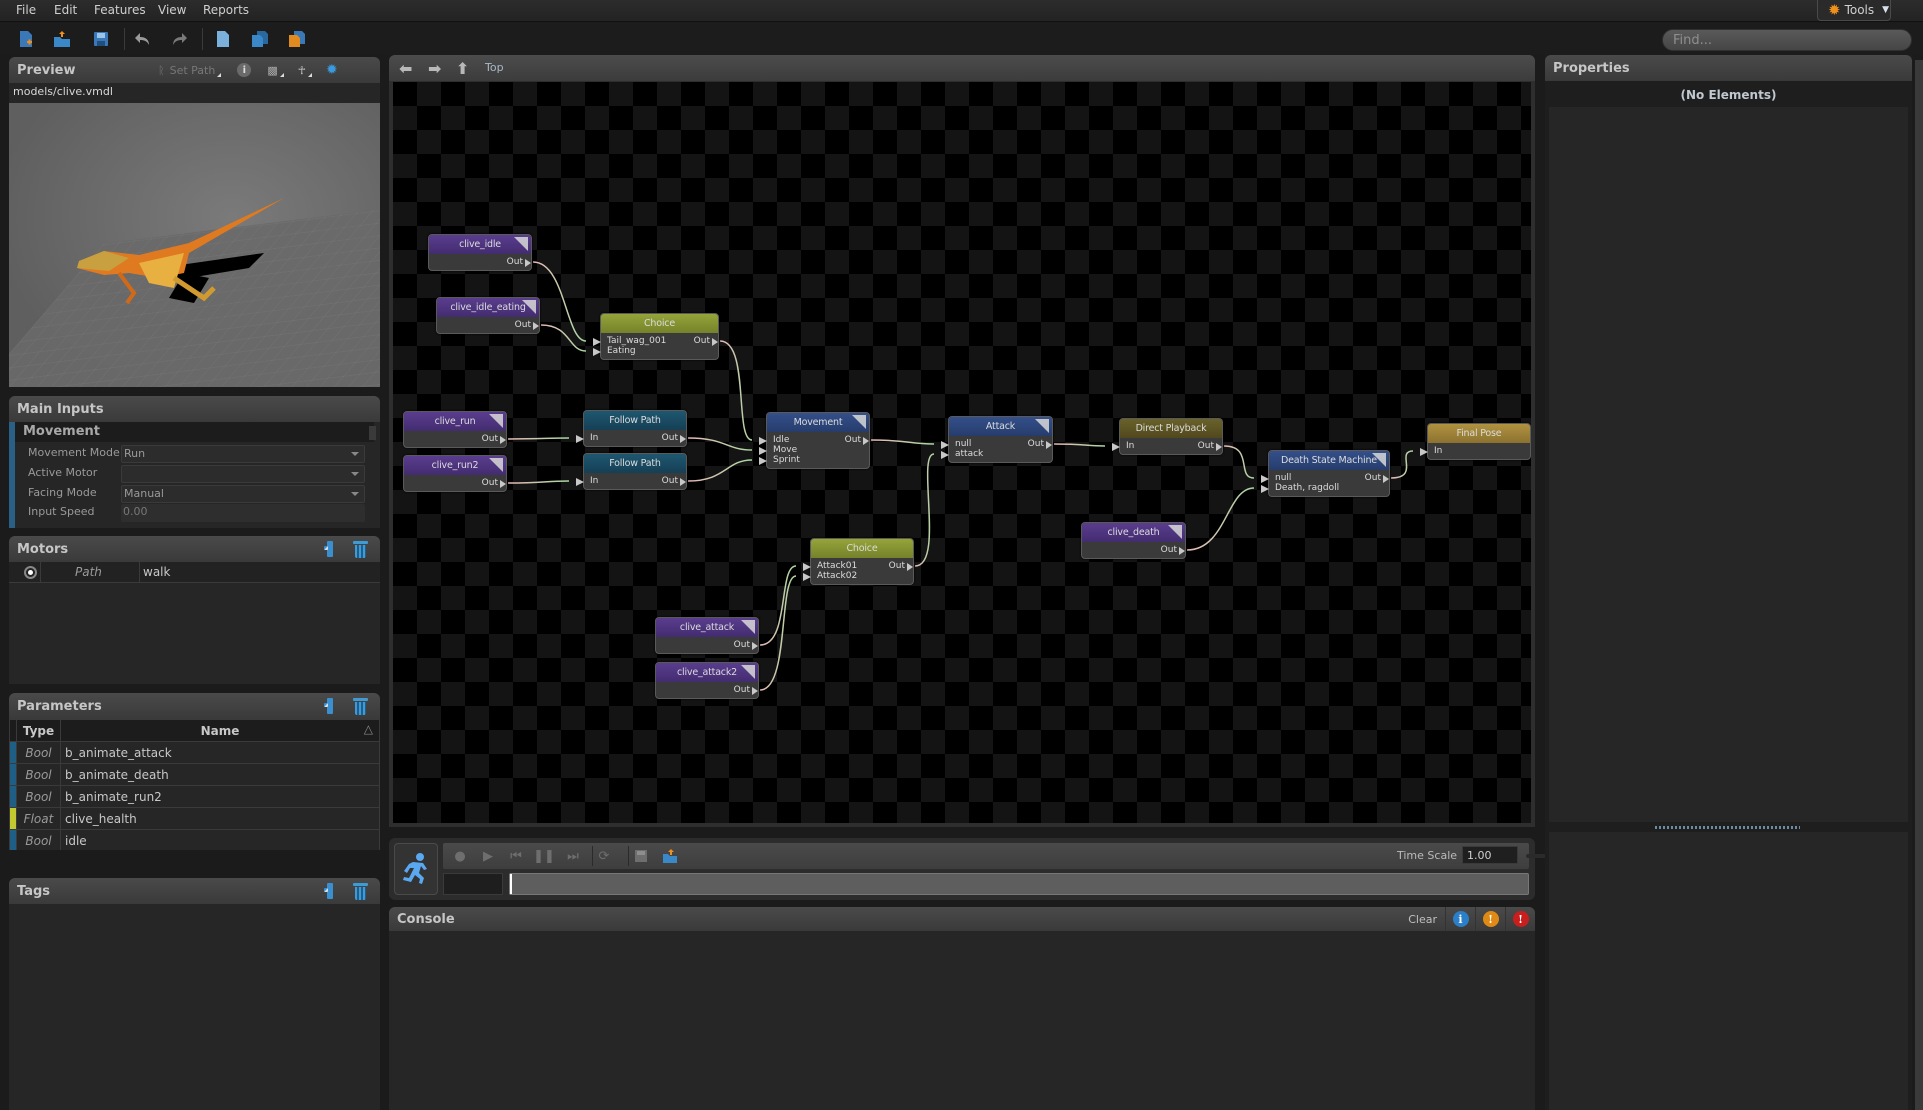  I want to click on pause-icon: ❚❚, so click(544, 856).